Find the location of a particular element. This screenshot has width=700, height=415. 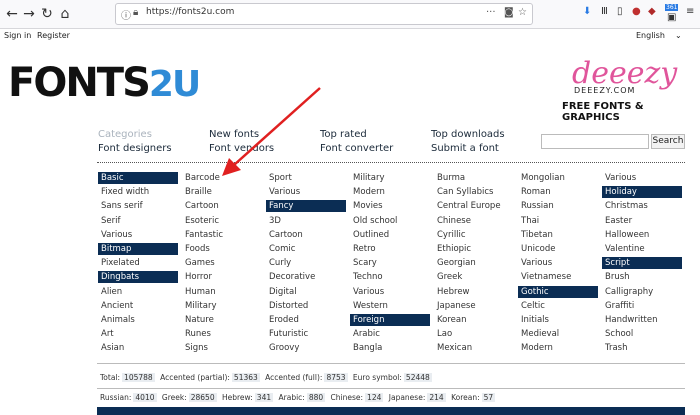

download-icon: ⬇ is located at coordinates (587, 11).